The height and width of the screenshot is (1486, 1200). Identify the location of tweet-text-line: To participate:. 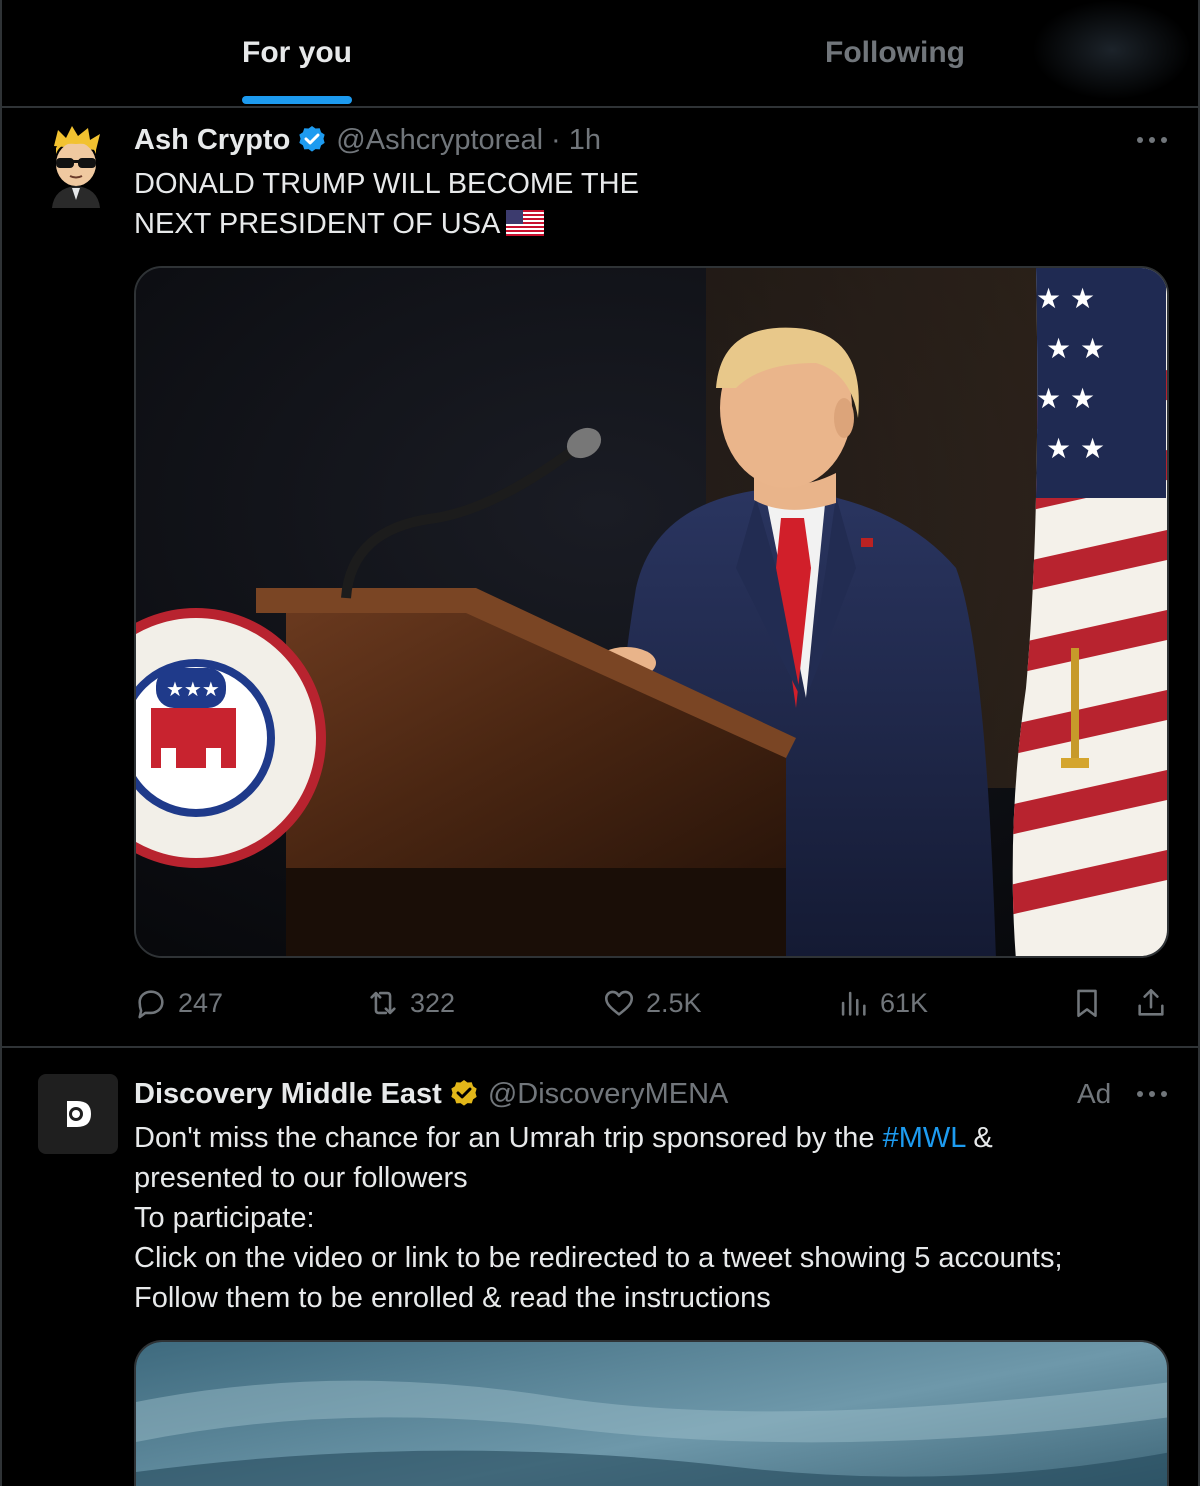
(224, 1218).